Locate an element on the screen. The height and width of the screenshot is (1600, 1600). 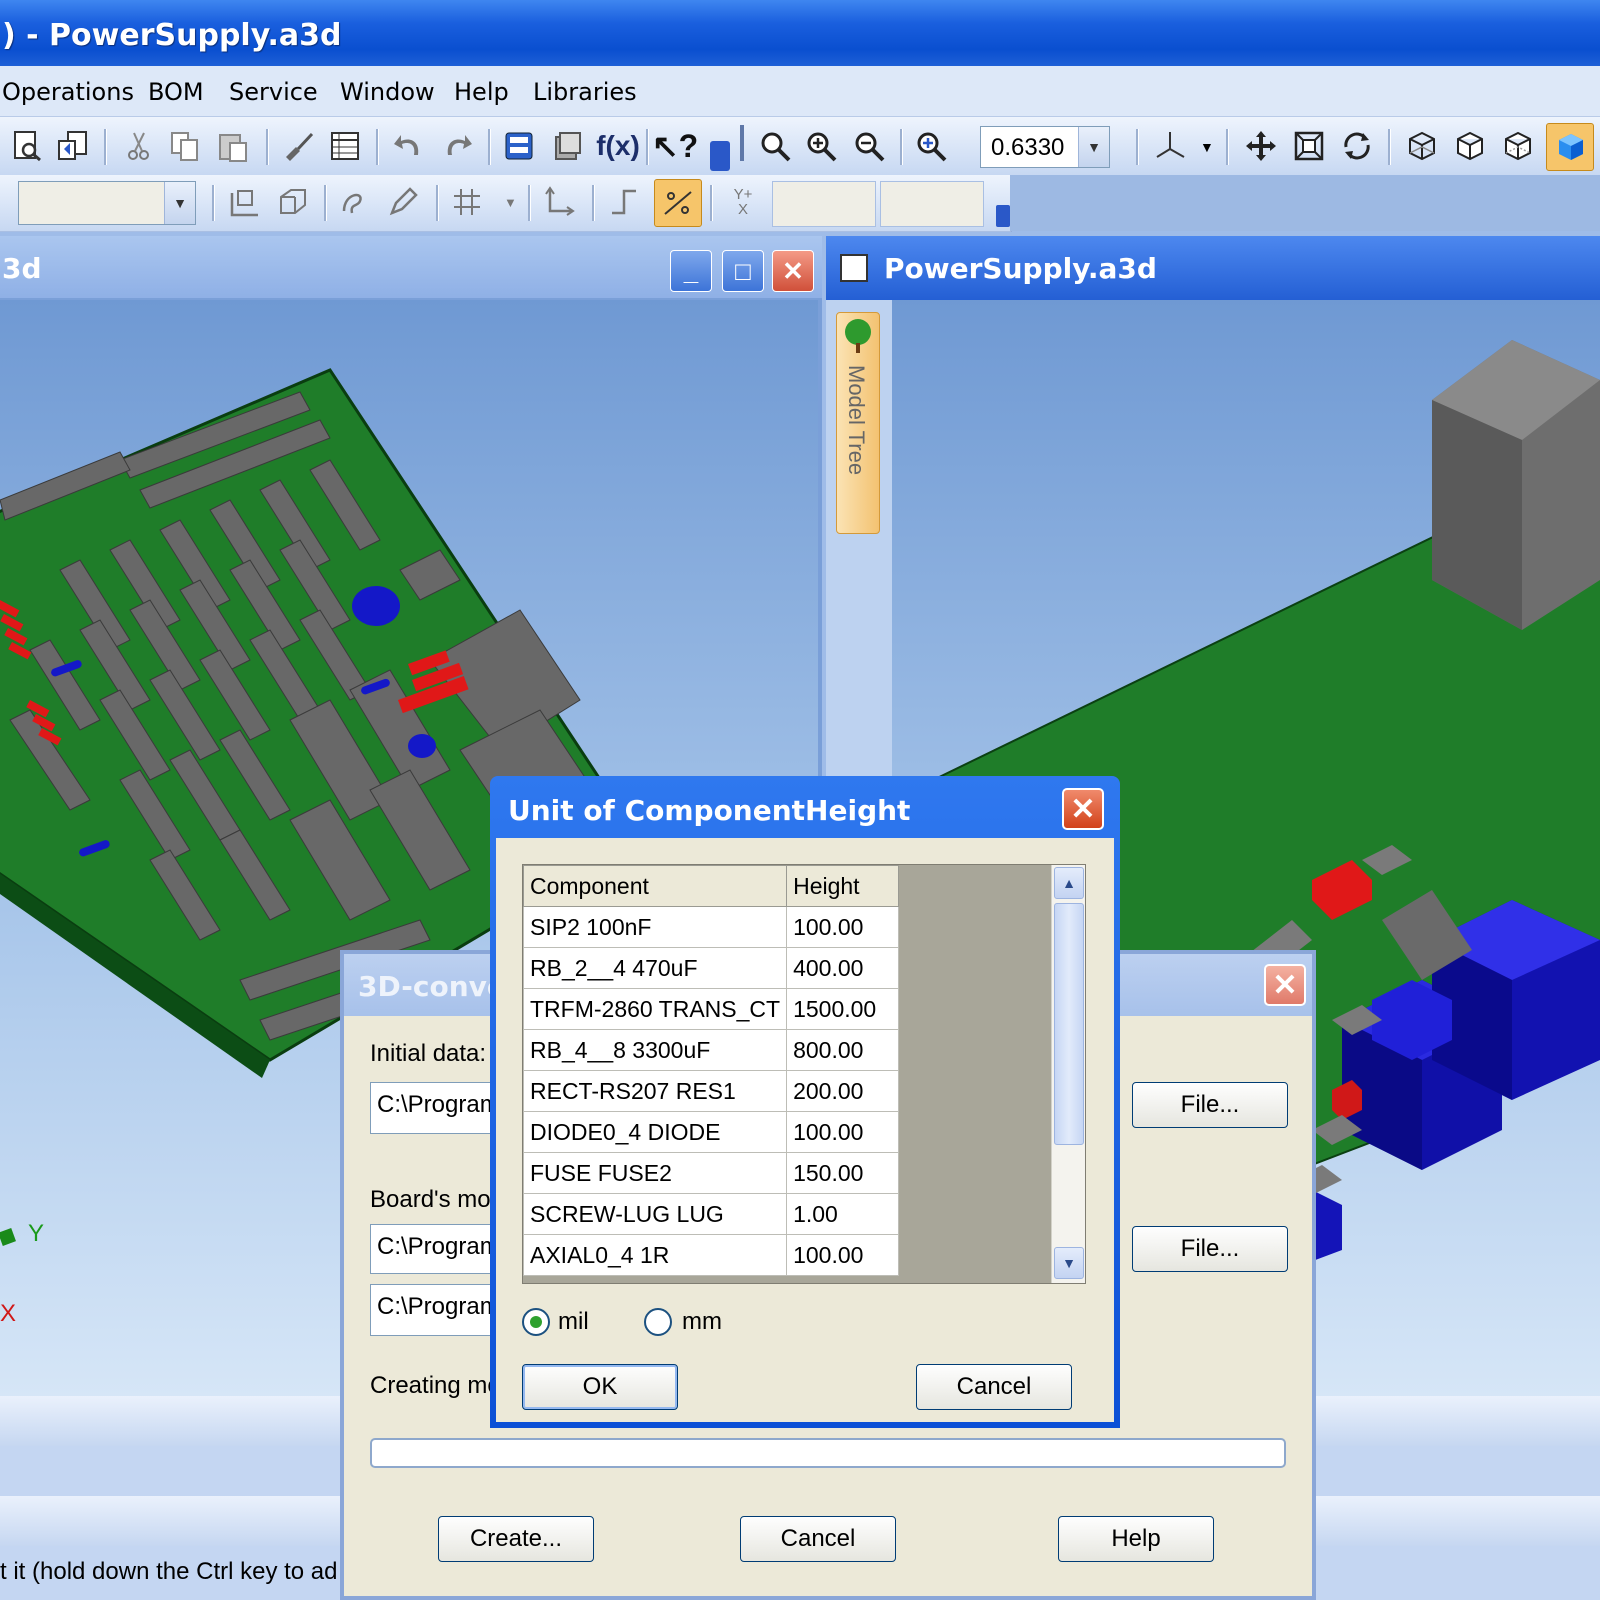
help-button: Help is located at coordinates (1136, 1539).